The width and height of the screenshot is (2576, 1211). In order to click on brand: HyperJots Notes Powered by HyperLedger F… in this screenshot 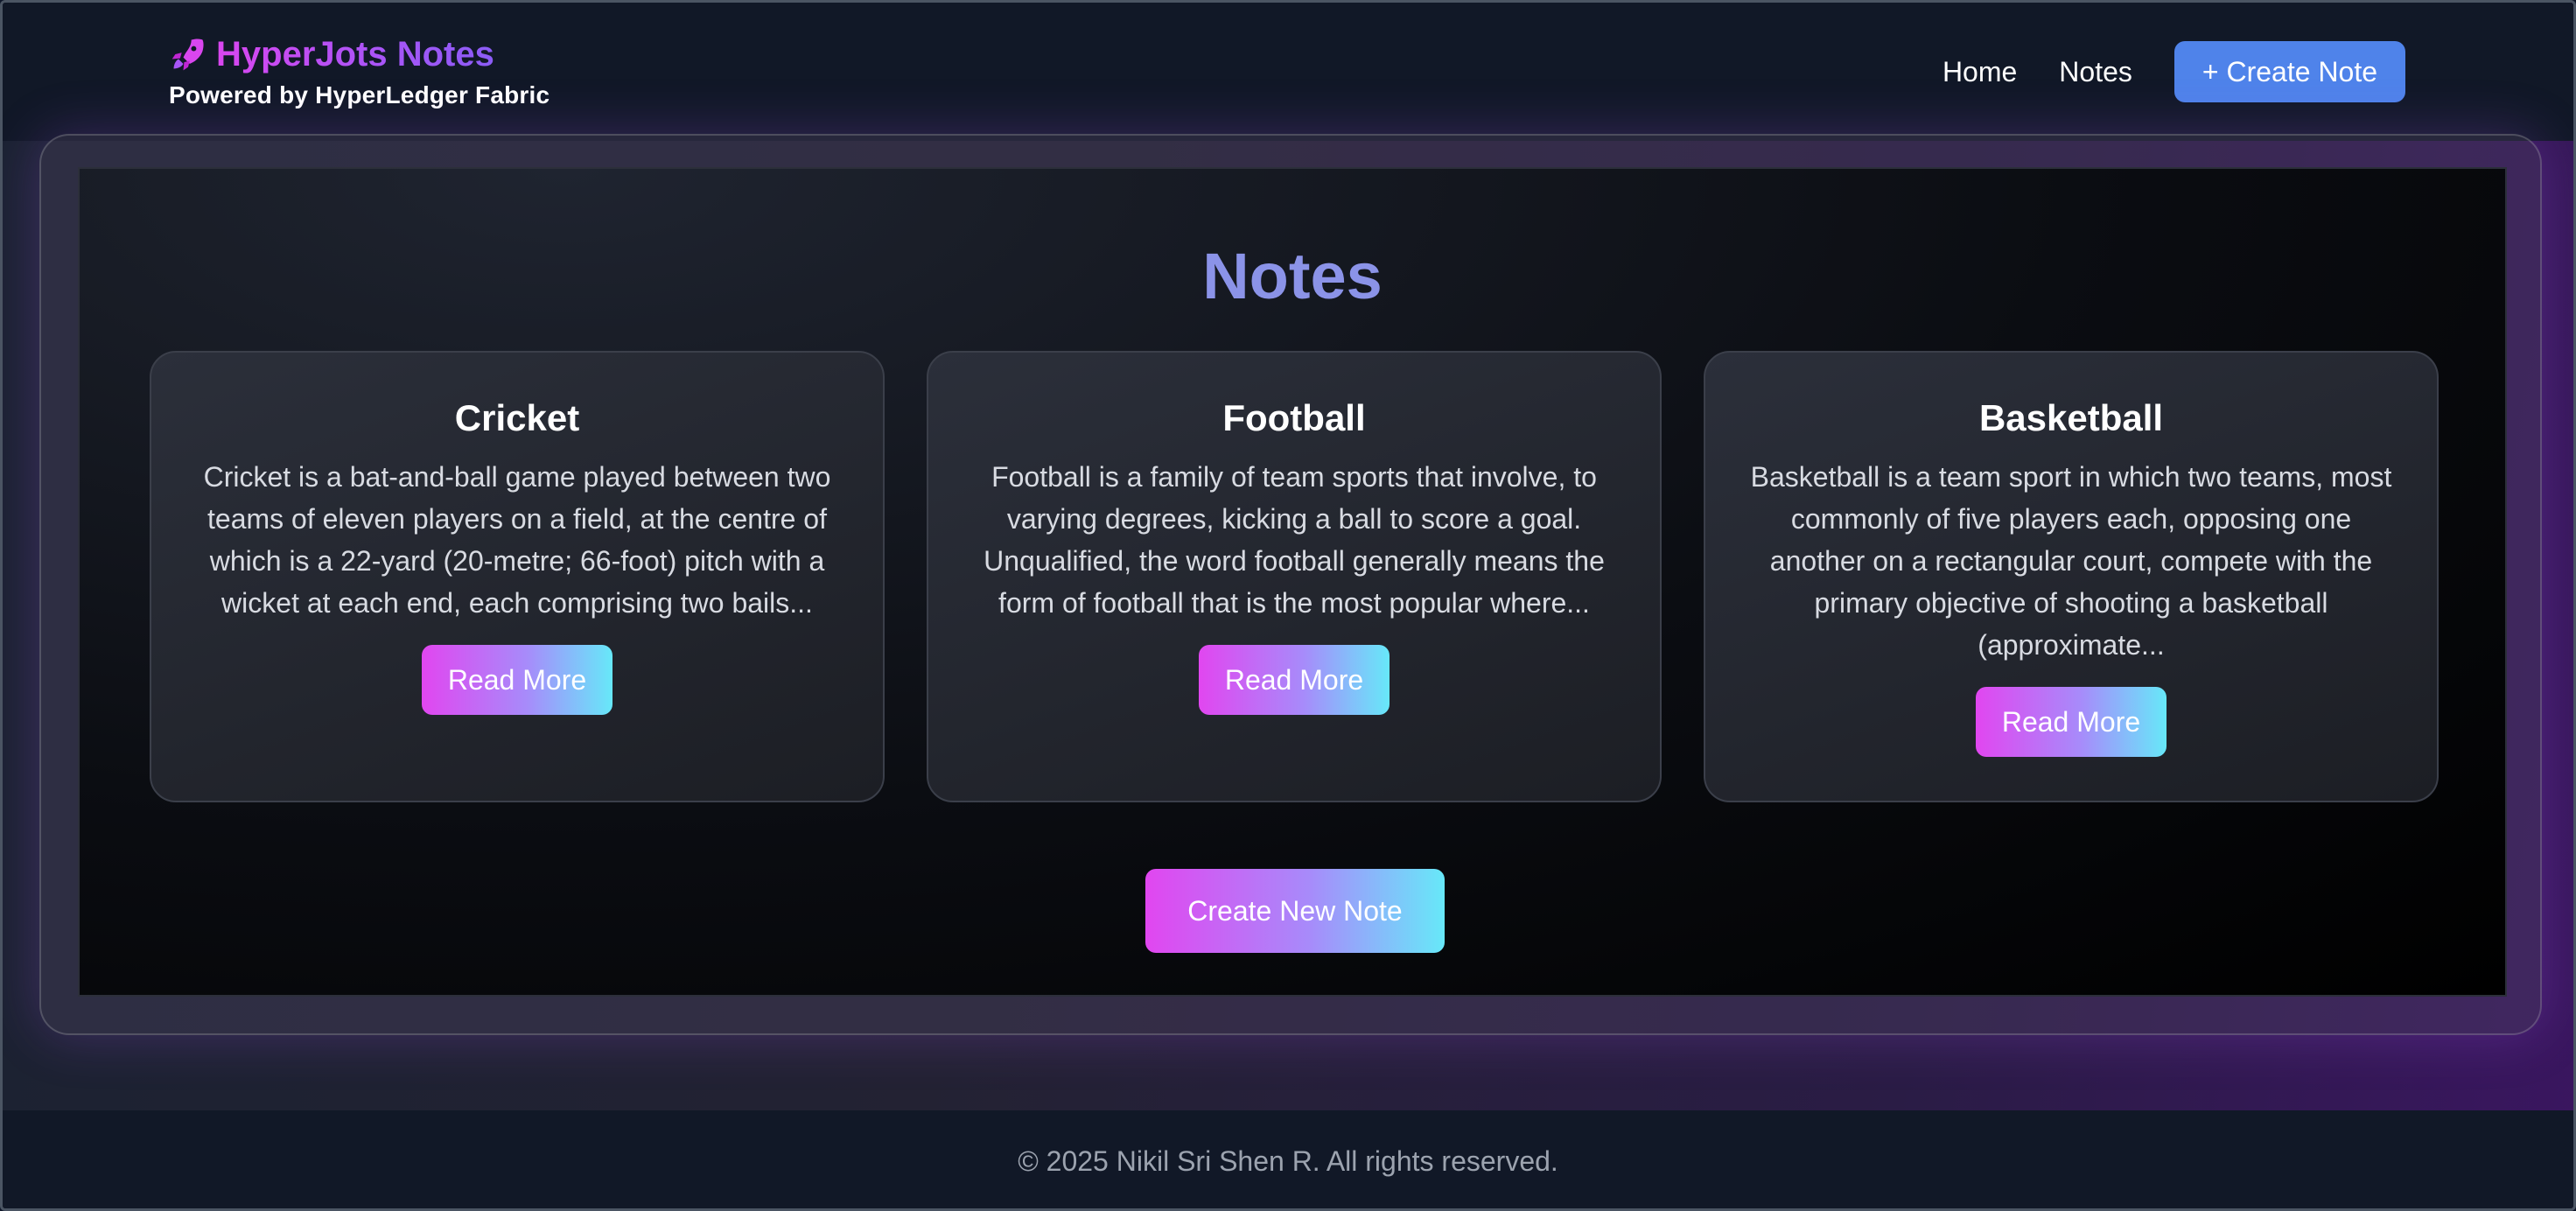, I will do `click(359, 70)`.